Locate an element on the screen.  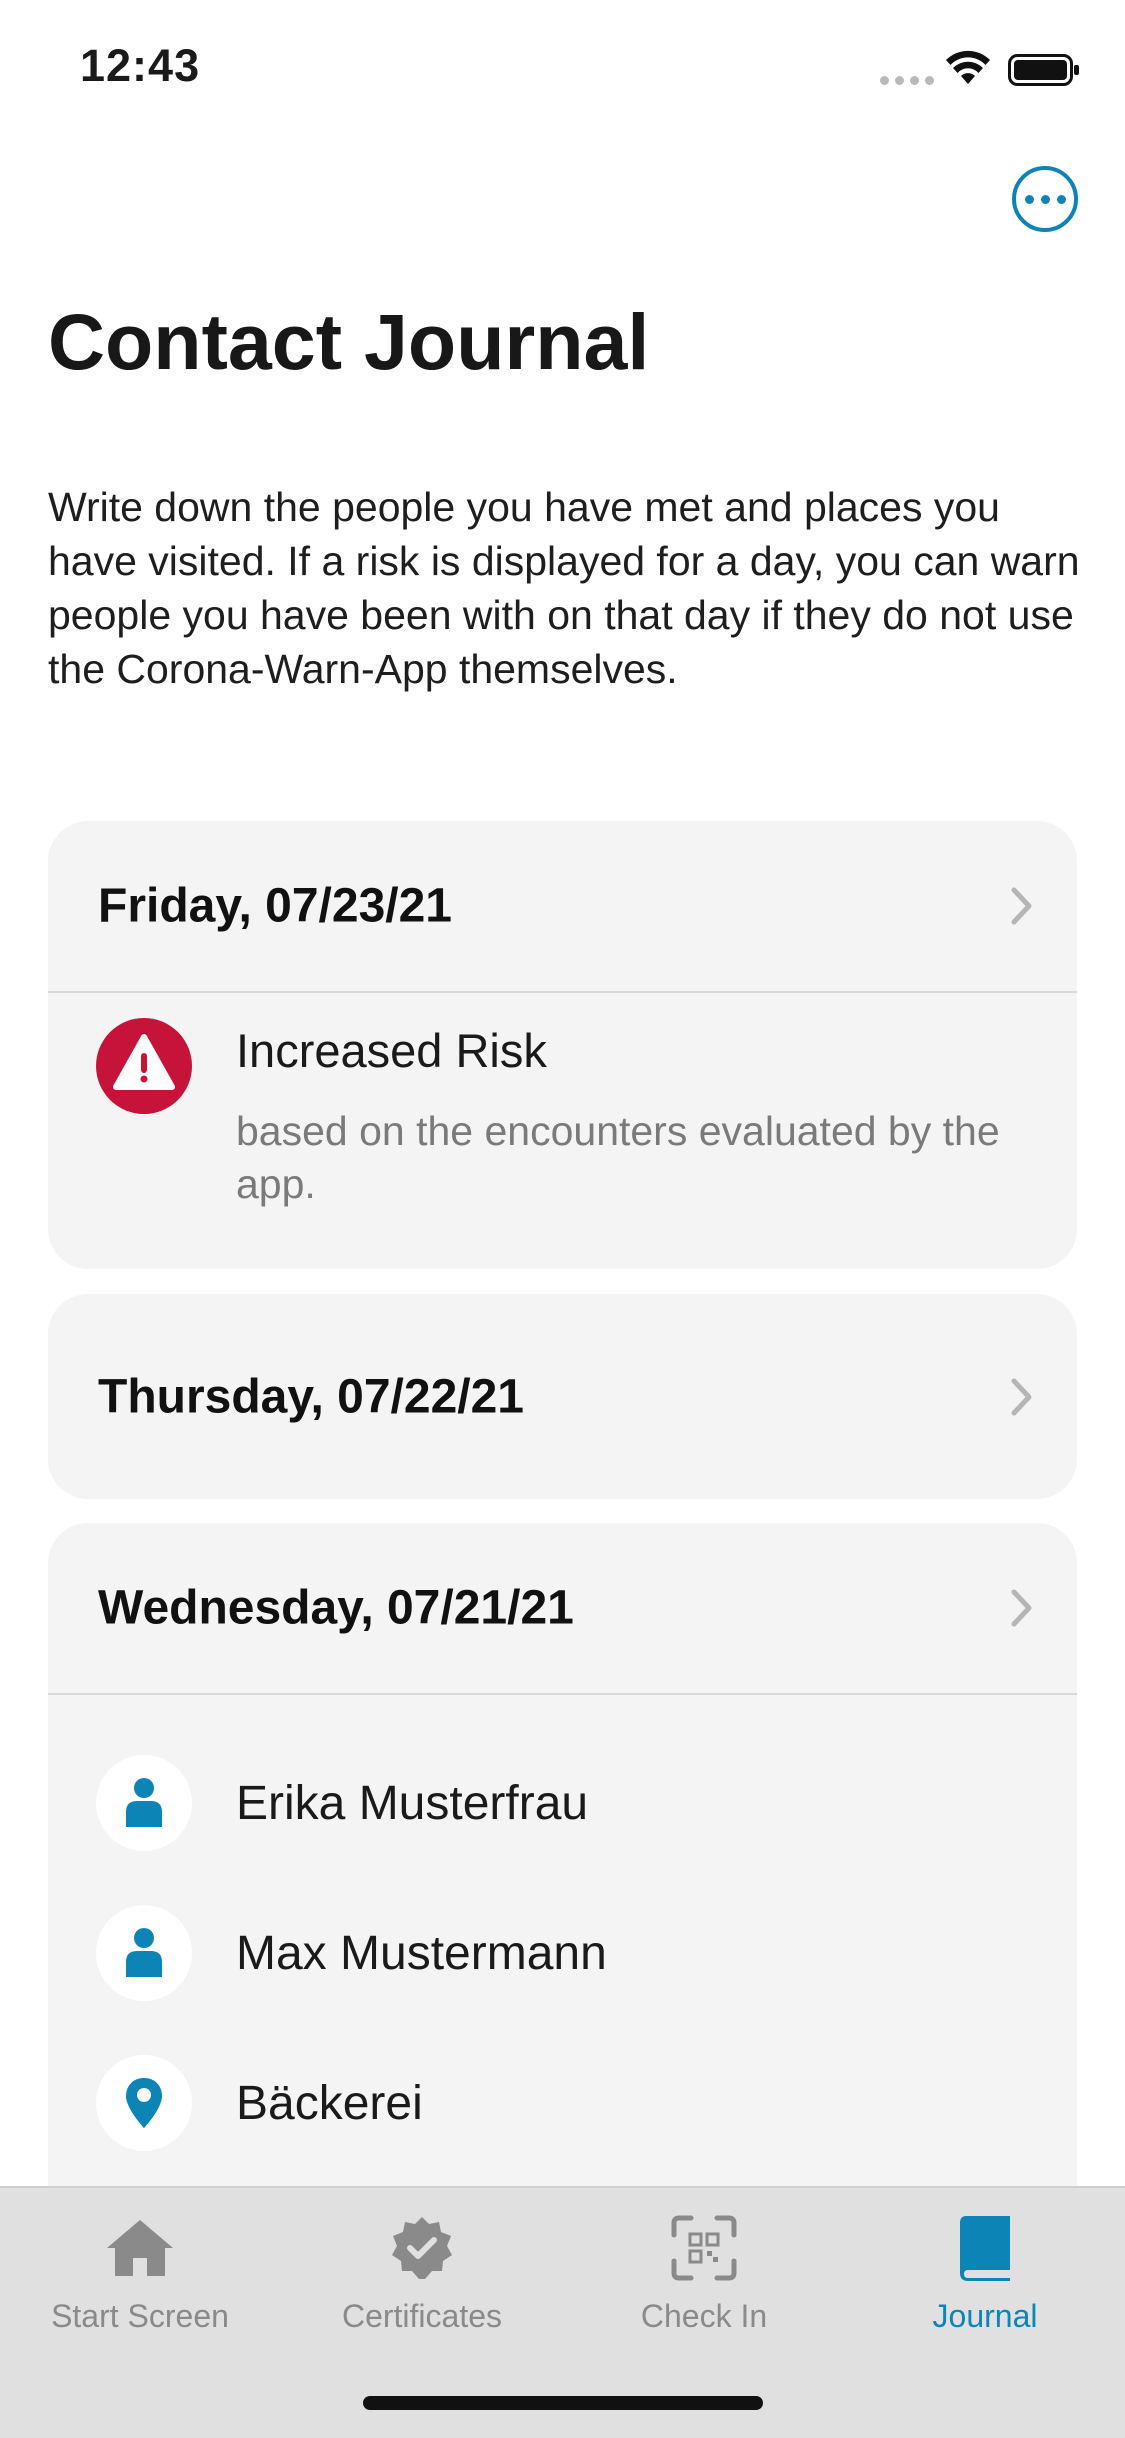
day-card-thursday: Thursday, 07/22/21 is located at coordinates (562, 1396).